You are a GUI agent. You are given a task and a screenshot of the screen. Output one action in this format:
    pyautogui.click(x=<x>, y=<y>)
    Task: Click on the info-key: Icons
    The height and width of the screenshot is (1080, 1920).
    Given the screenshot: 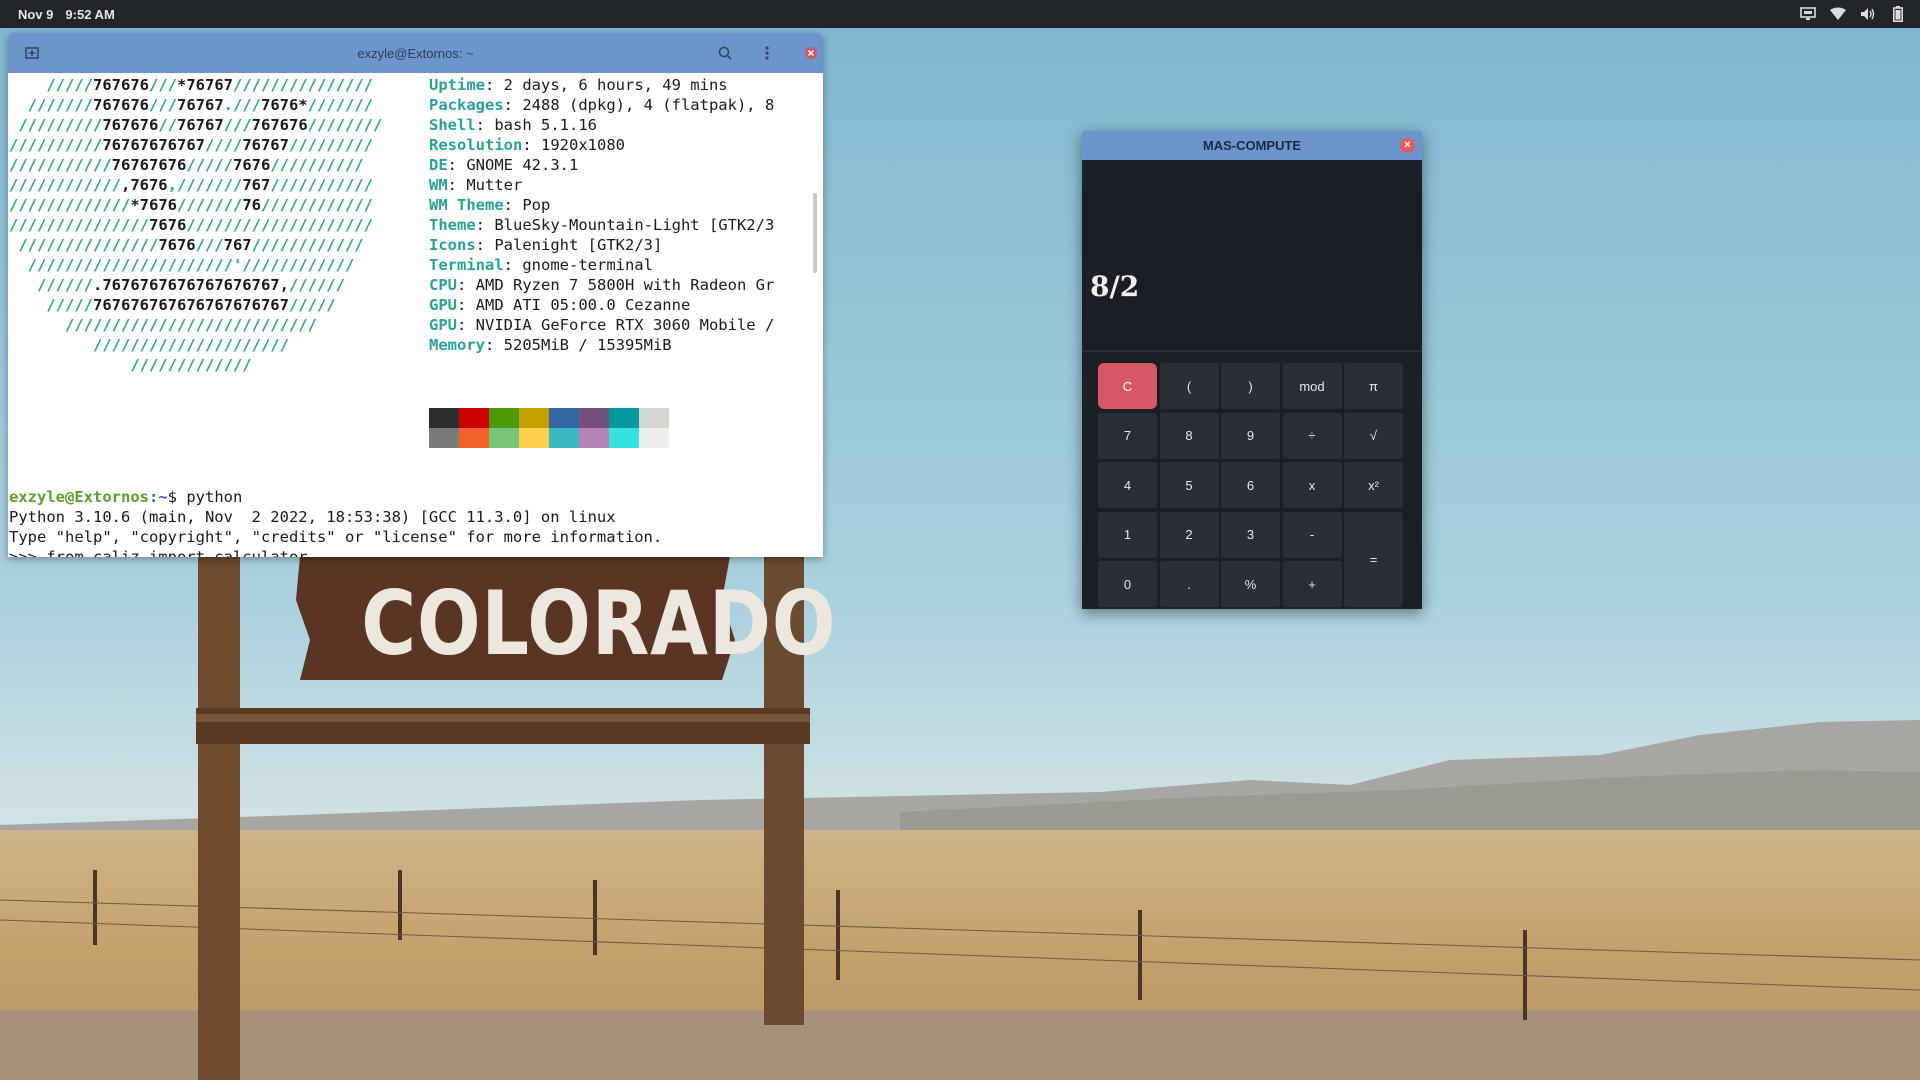 What is the action you would take?
    pyautogui.click(x=452, y=245)
    